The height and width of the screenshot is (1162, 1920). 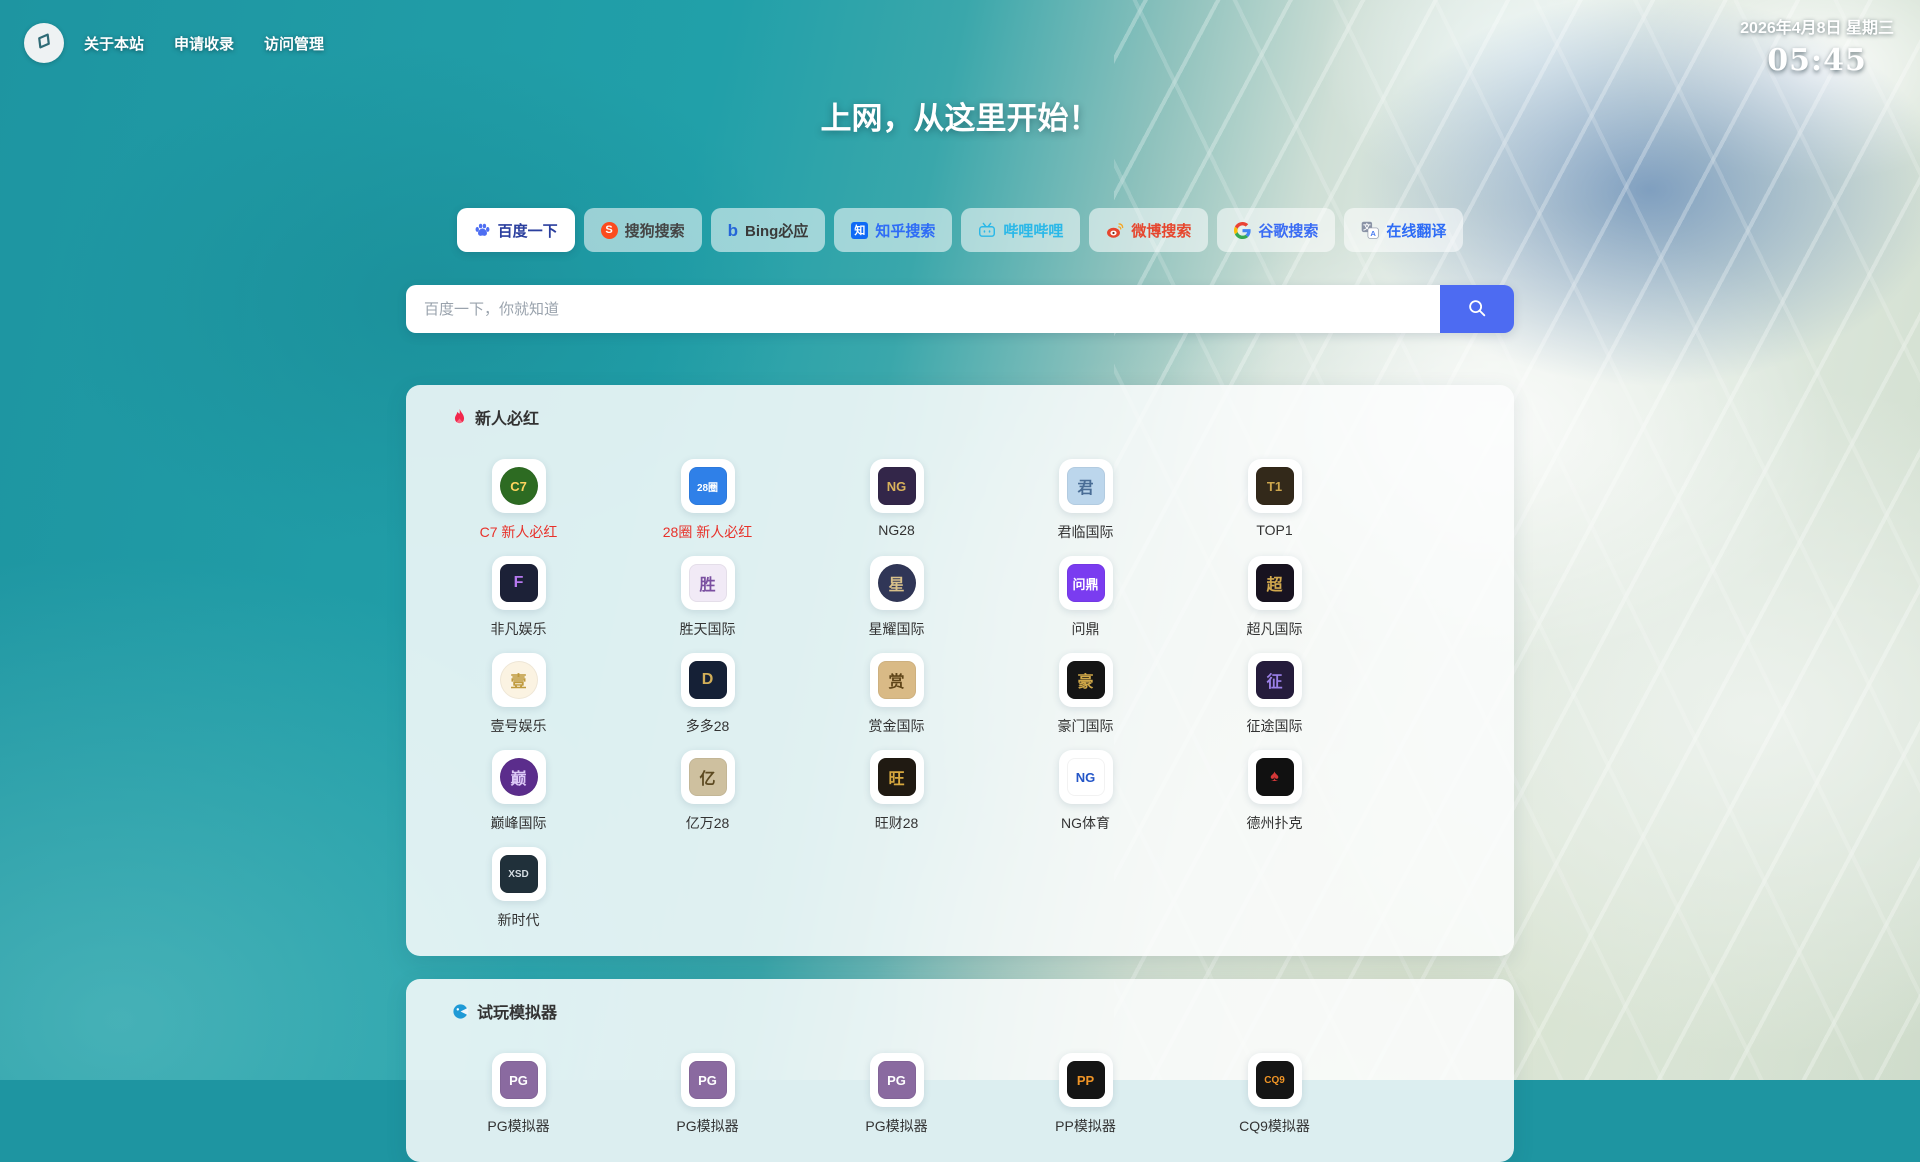 What do you see at coordinates (1149, 230) in the screenshot?
I see `engine-tab-weibo: 微博搜索` at bounding box center [1149, 230].